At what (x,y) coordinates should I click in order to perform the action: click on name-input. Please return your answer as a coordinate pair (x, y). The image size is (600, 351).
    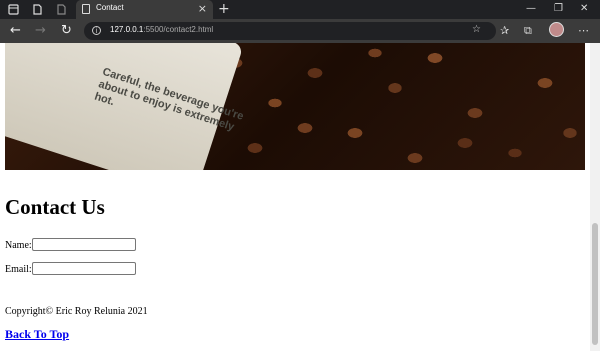
    Looking at the image, I should click on (84, 244).